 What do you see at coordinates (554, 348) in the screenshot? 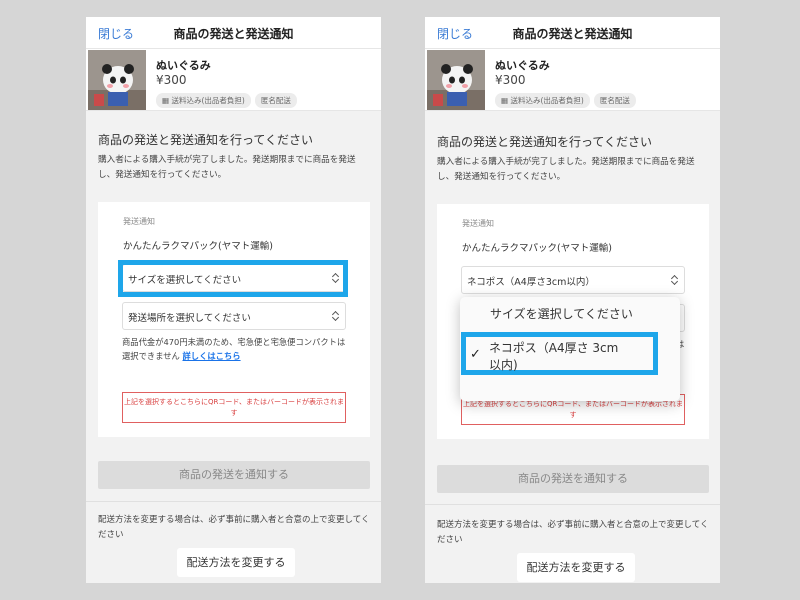
I see `size-option-line1: ネコポス（A4厚さ 3cm` at bounding box center [554, 348].